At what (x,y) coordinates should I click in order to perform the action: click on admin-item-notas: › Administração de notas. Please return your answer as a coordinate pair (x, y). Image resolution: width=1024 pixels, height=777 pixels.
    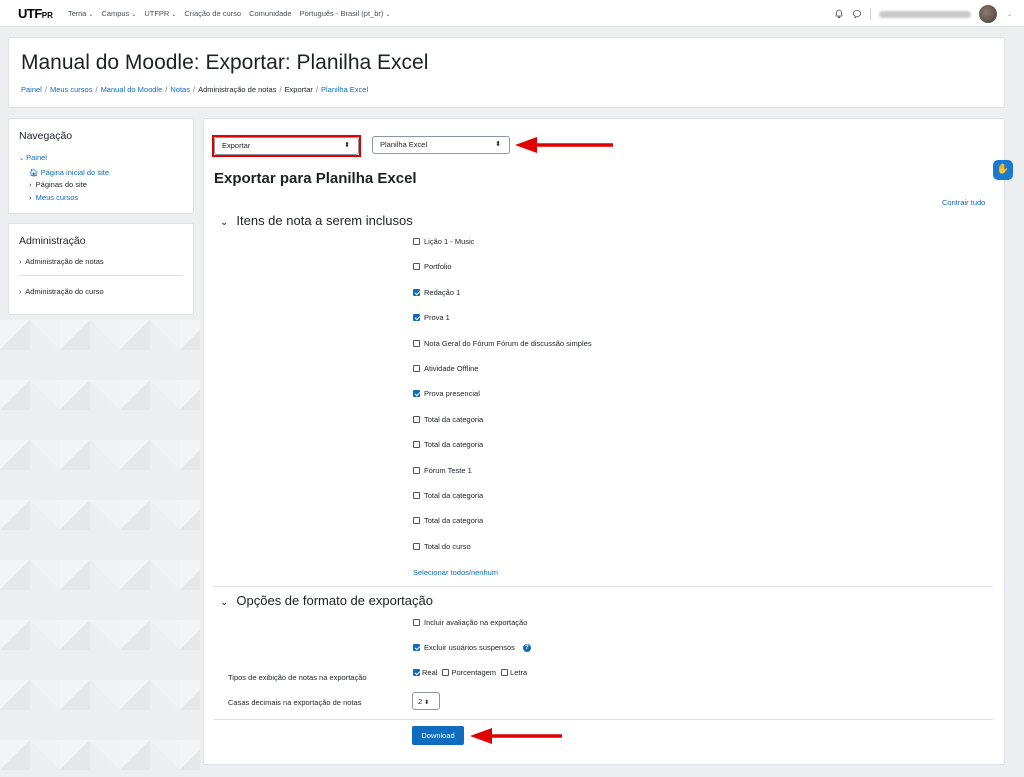
    Looking at the image, I should click on (61, 261).